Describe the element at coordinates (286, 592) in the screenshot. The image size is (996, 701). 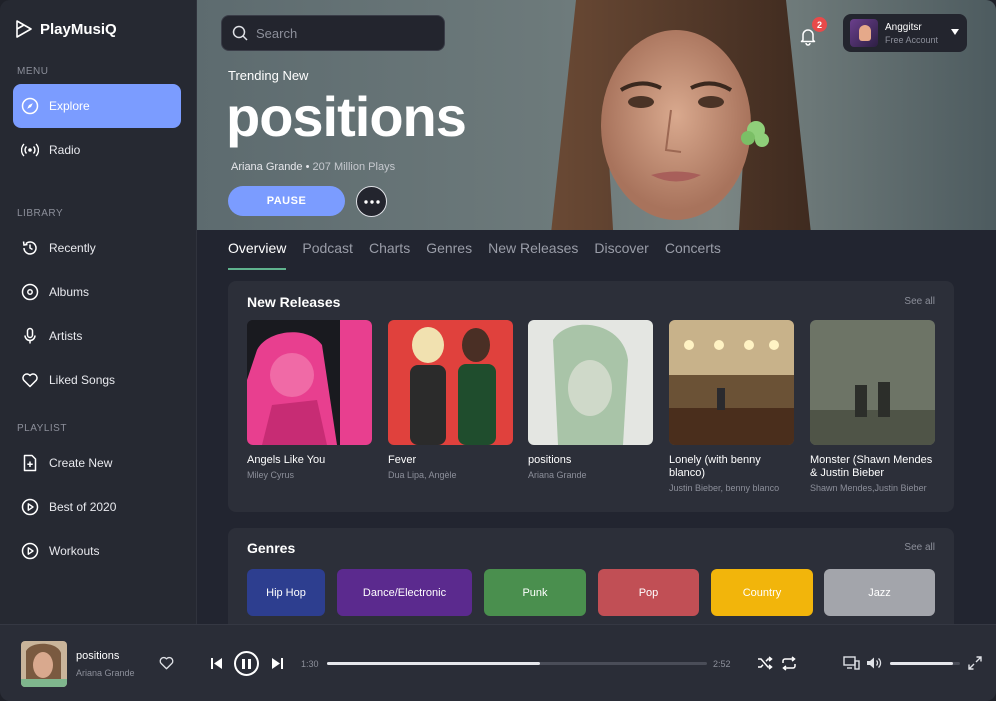
I see `genre-tile-hip-hop: Hip Hop` at that location.